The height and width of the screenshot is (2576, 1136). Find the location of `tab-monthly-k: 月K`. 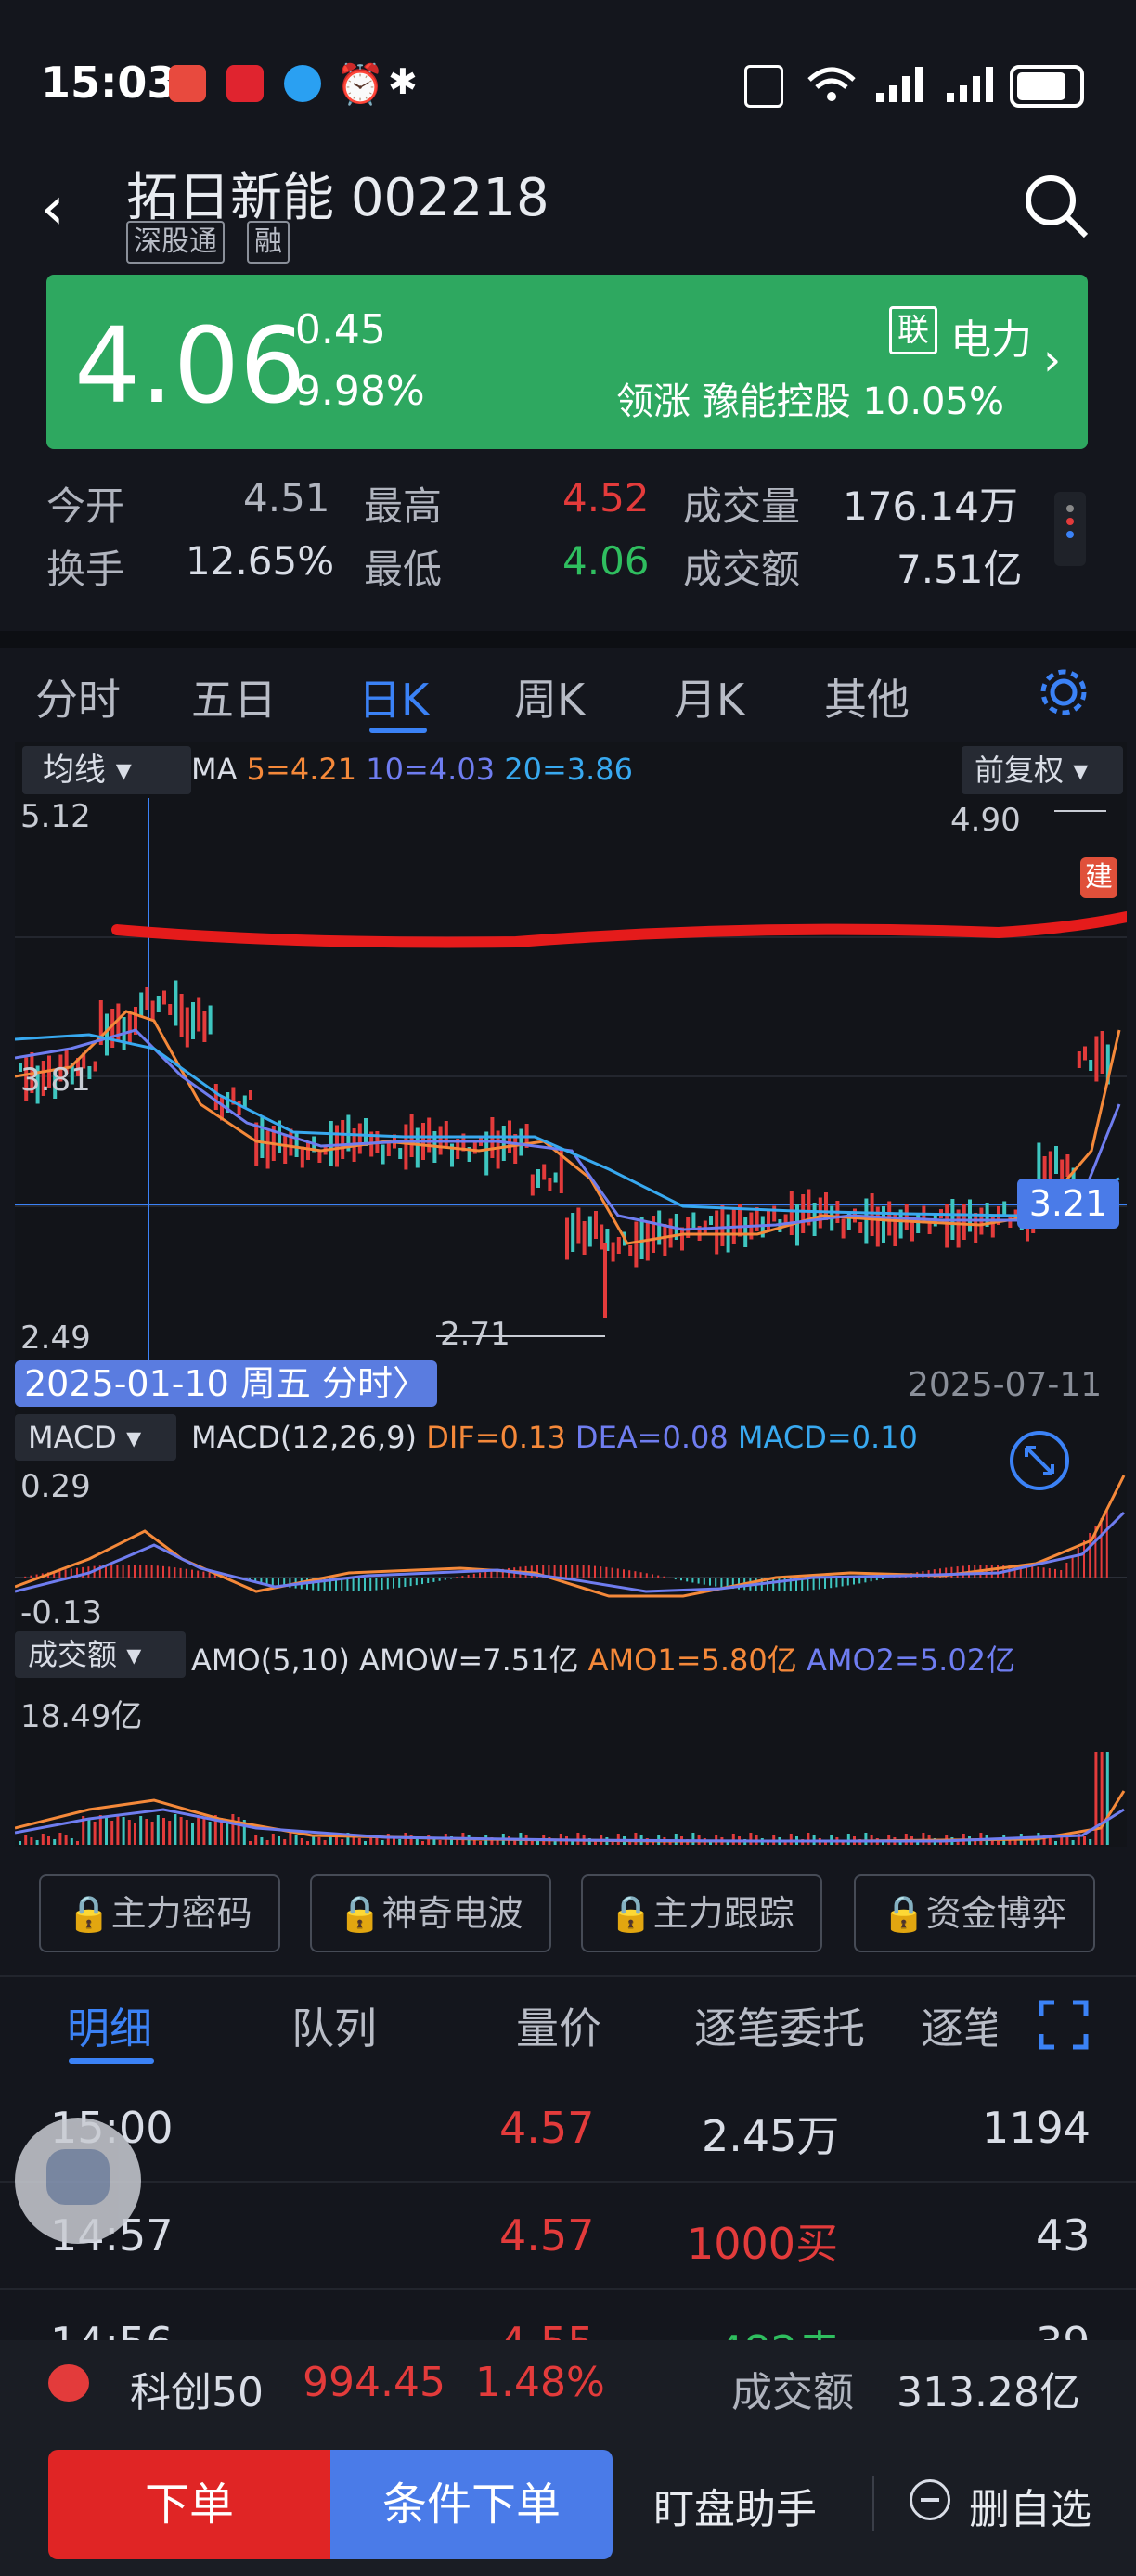

tab-monthly-k: 月K is located at coordinates (709, 697).